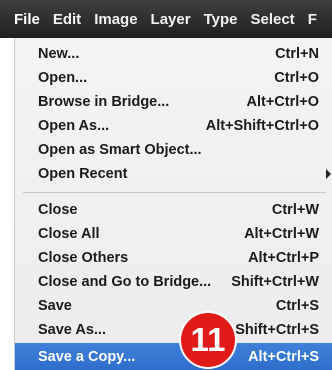 The width and height of the screenshot is (332, 370). I want to click on step-number-badge: 11, so click(208, 340).